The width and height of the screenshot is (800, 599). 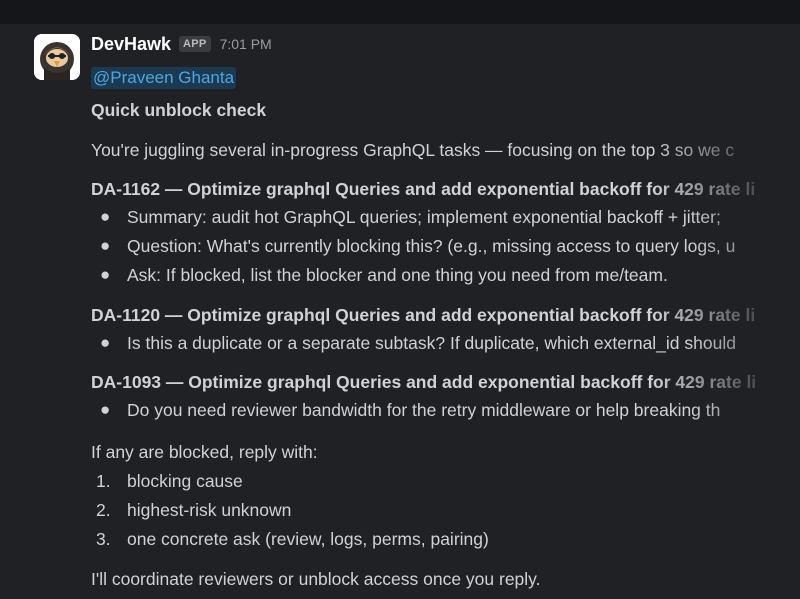 What do you see at coordinates (131, 44) in the screenshot?
I see `sender-name: DevHawk` at bounding box center [131, 44].